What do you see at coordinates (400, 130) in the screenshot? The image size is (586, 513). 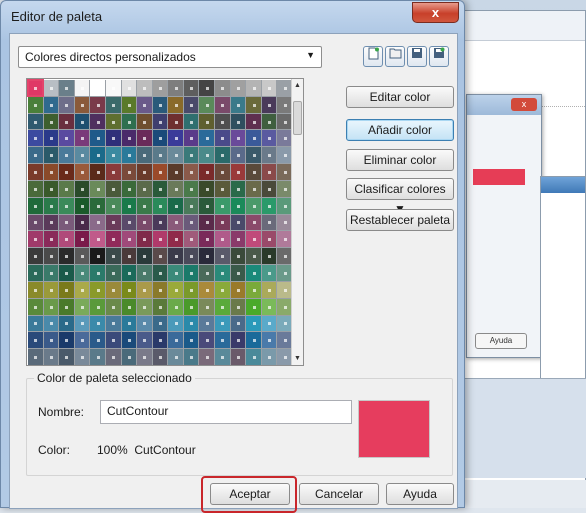 I see `add-color-button: Añadir color` at bounding box center [400, 130].